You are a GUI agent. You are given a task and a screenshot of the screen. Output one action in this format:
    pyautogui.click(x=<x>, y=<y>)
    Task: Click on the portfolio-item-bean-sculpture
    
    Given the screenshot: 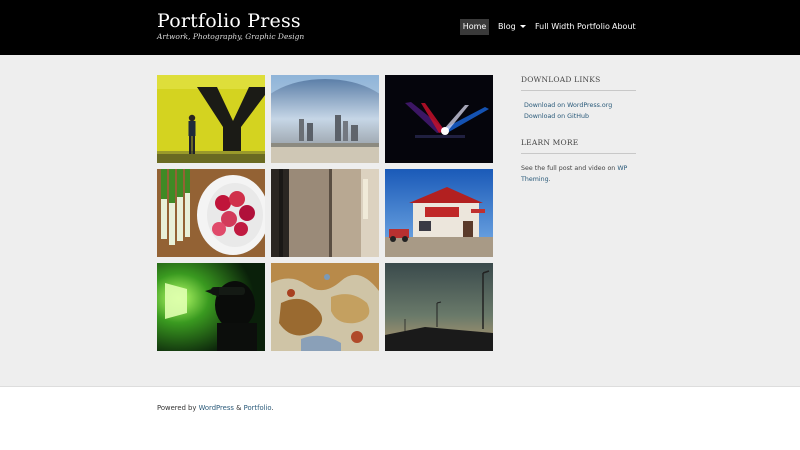 What is the action you would take?
    pyautogui.click(x=325, y=119)
    